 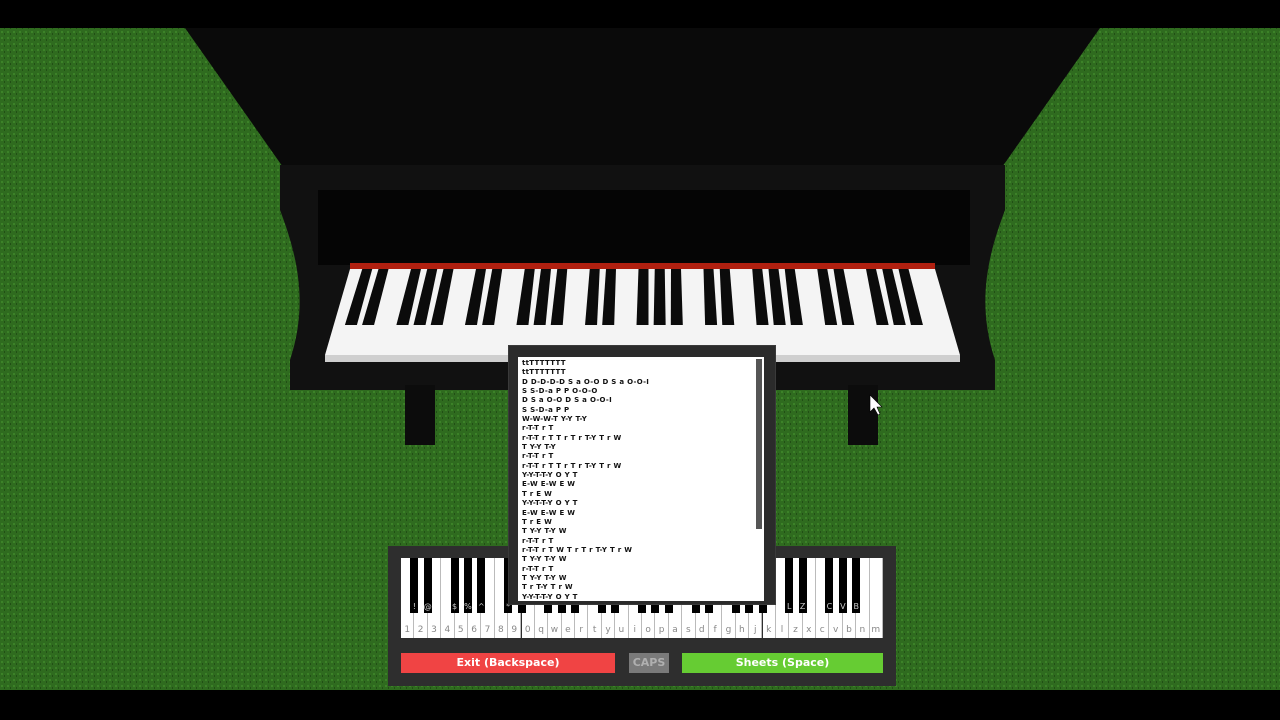 What do you see at coordinates (541, 630) in the screenshot?
I see `key-label: q` at bounding box center [541, 630].